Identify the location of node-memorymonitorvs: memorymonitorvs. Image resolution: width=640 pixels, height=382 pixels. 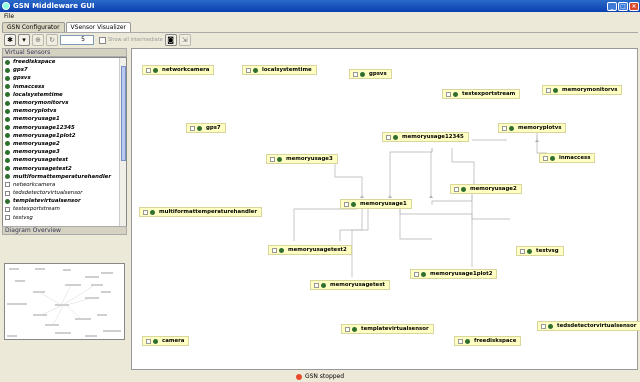
(582, 90).